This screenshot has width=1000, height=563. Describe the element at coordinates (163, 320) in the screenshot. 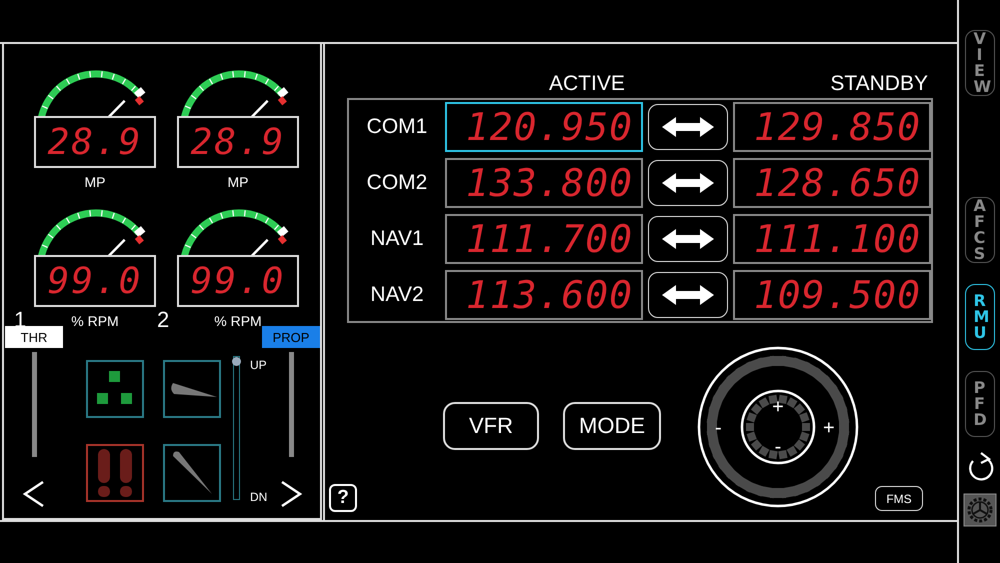

I see `engine-number: 2` at that location.